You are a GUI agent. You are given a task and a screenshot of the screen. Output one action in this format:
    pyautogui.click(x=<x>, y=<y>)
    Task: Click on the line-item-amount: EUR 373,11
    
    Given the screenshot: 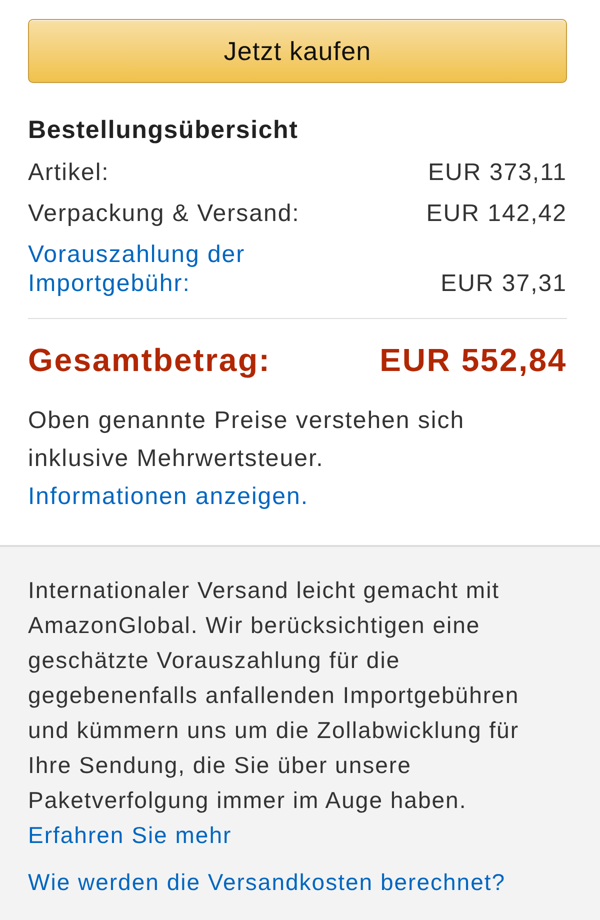 What is the action you would take?
    pyautogui.click(x=497, y=172)
    